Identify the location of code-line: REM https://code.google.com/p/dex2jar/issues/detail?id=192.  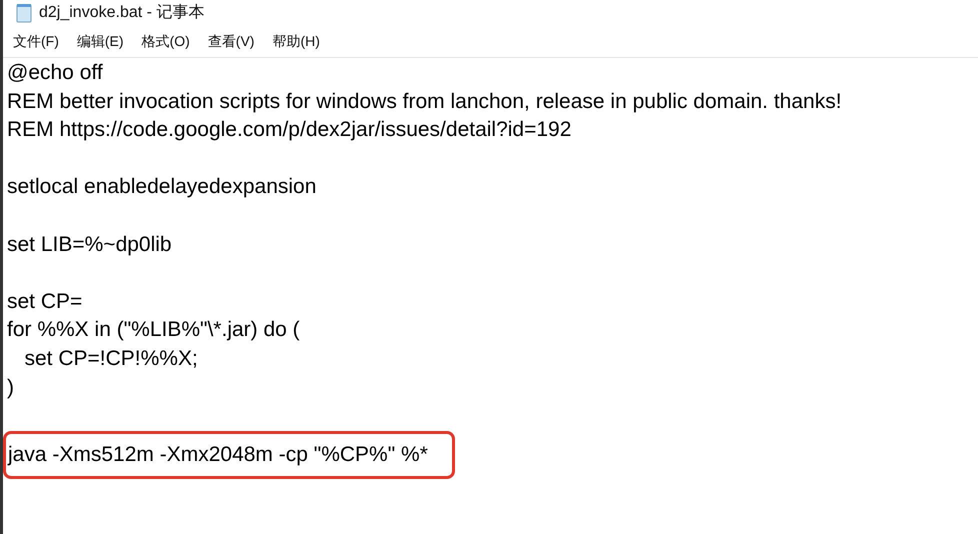
(289, 130).